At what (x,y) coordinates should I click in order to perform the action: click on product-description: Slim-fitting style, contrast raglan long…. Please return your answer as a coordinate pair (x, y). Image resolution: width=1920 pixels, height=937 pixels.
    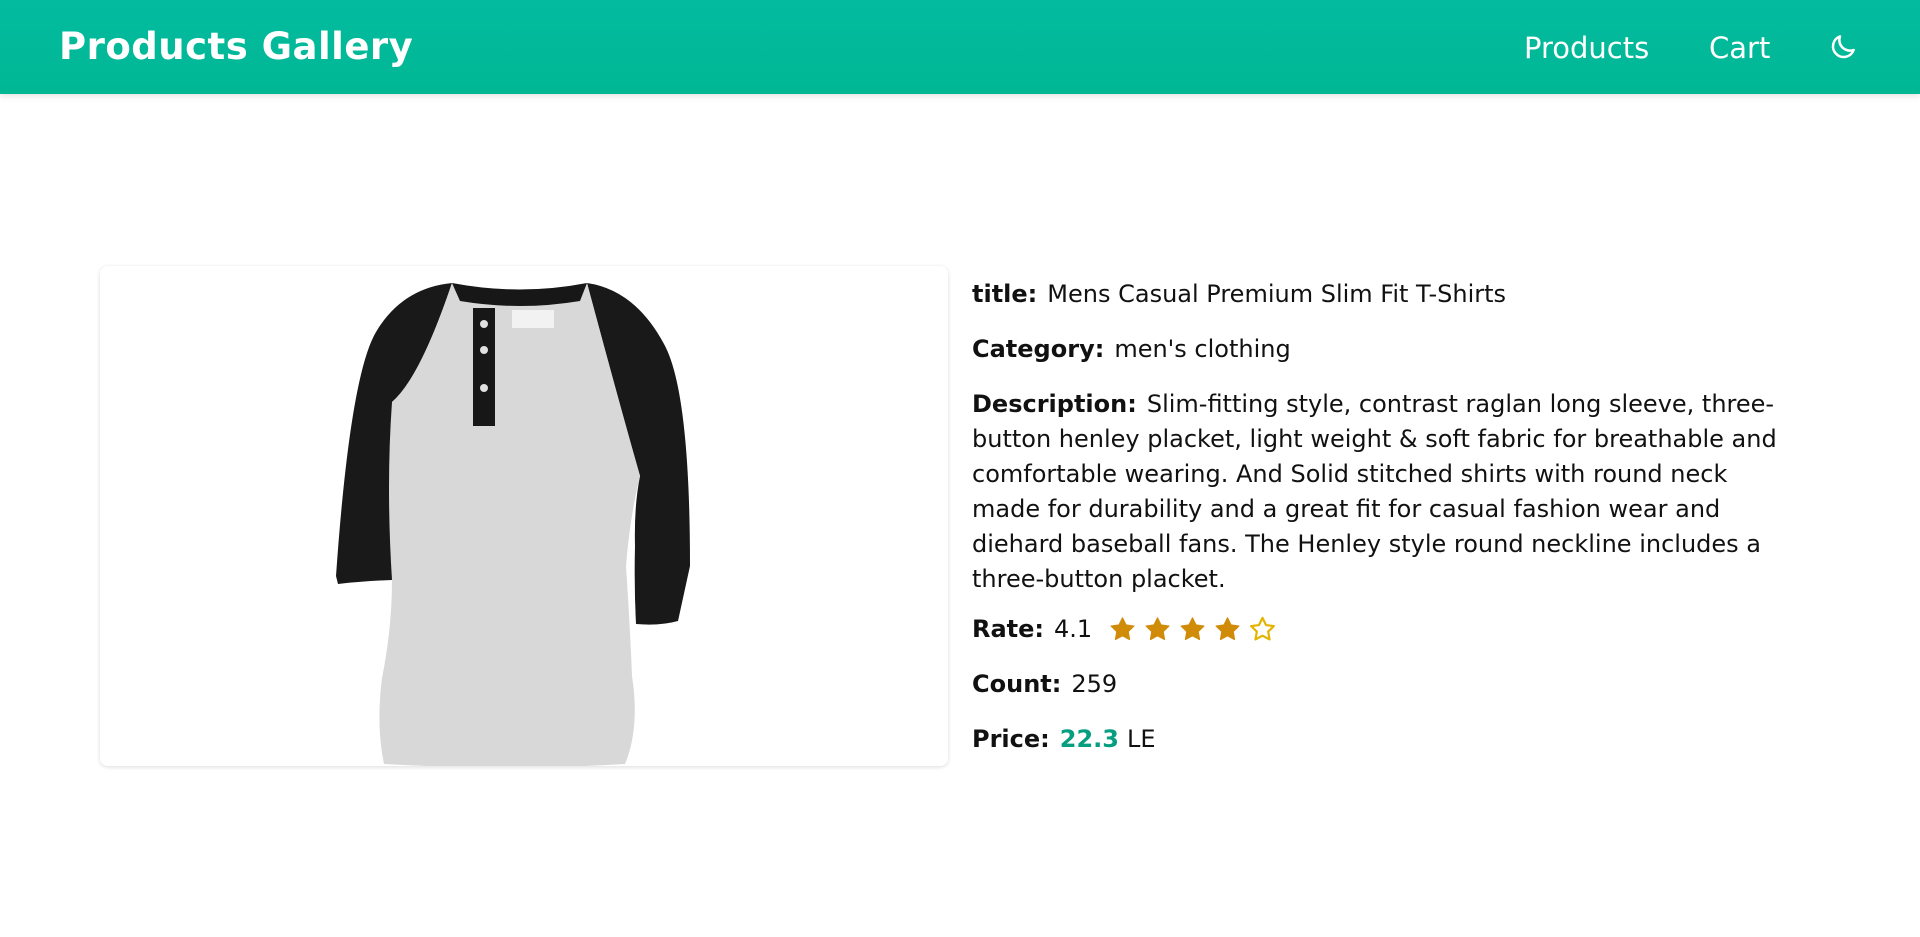
    Looking at the image, I should click on (1374, 491).